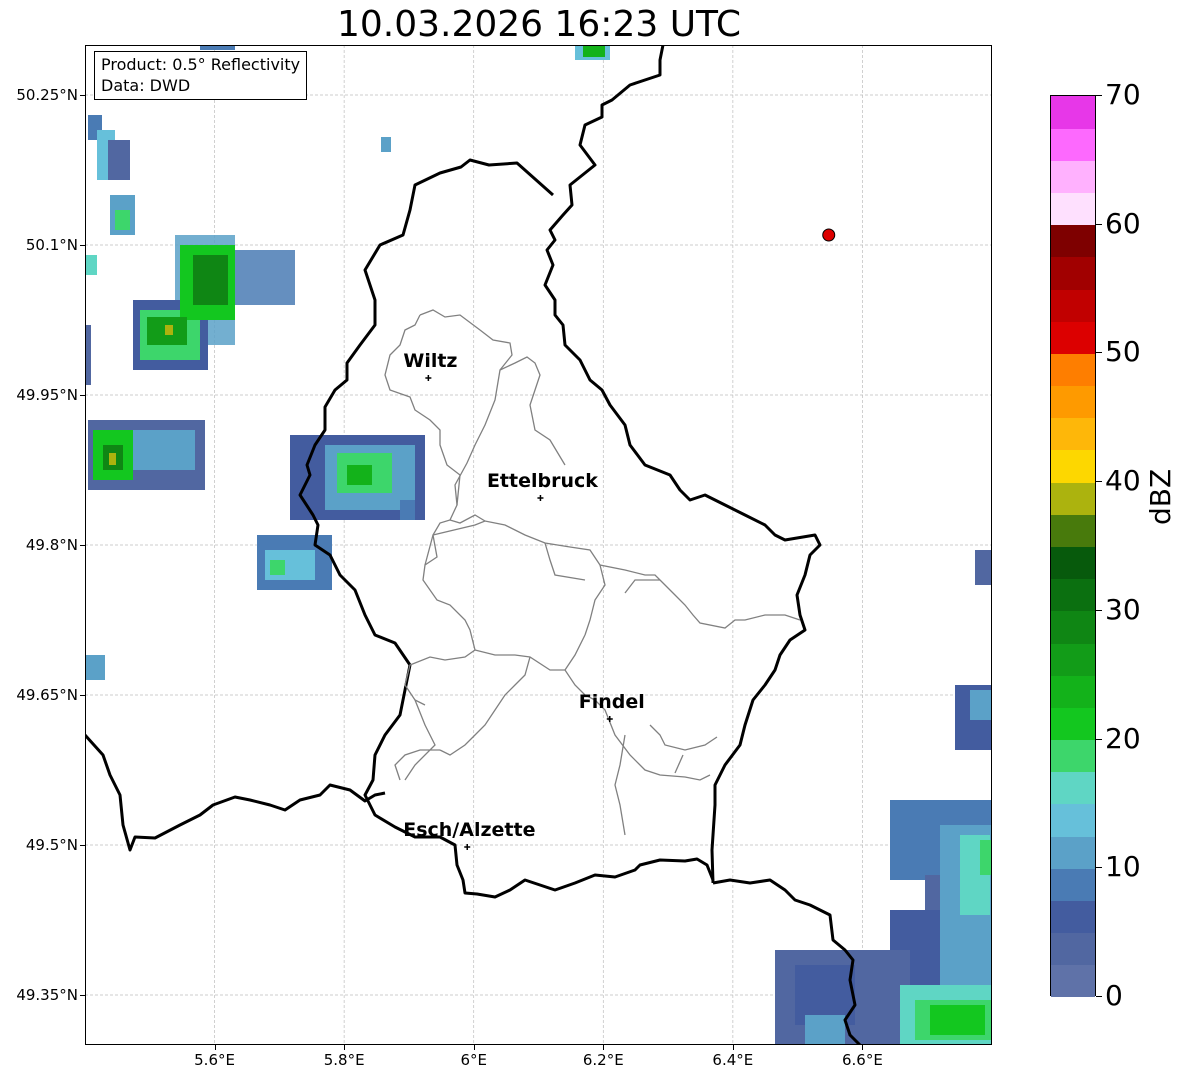 The height and width of the screenshot is (1081, 1184). What do you see at coordinates (51, 545) in the screenshot?
I see `y-tick-label: 49.8°N` at bounding box center [51, 545].